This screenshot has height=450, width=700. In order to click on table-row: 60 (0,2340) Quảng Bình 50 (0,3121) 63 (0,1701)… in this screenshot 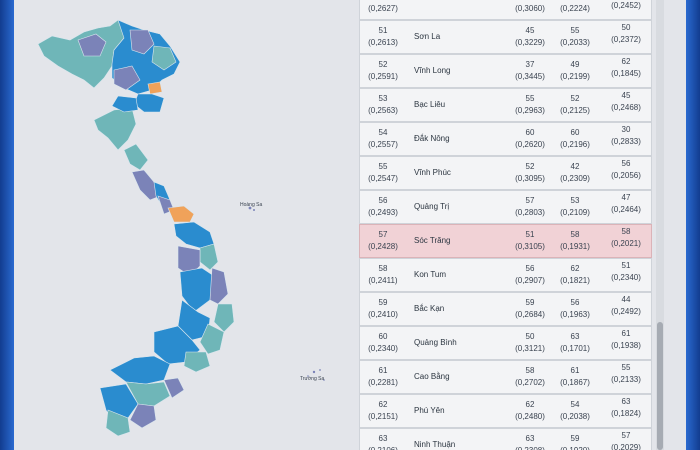, I will do `click(505, 343)`.